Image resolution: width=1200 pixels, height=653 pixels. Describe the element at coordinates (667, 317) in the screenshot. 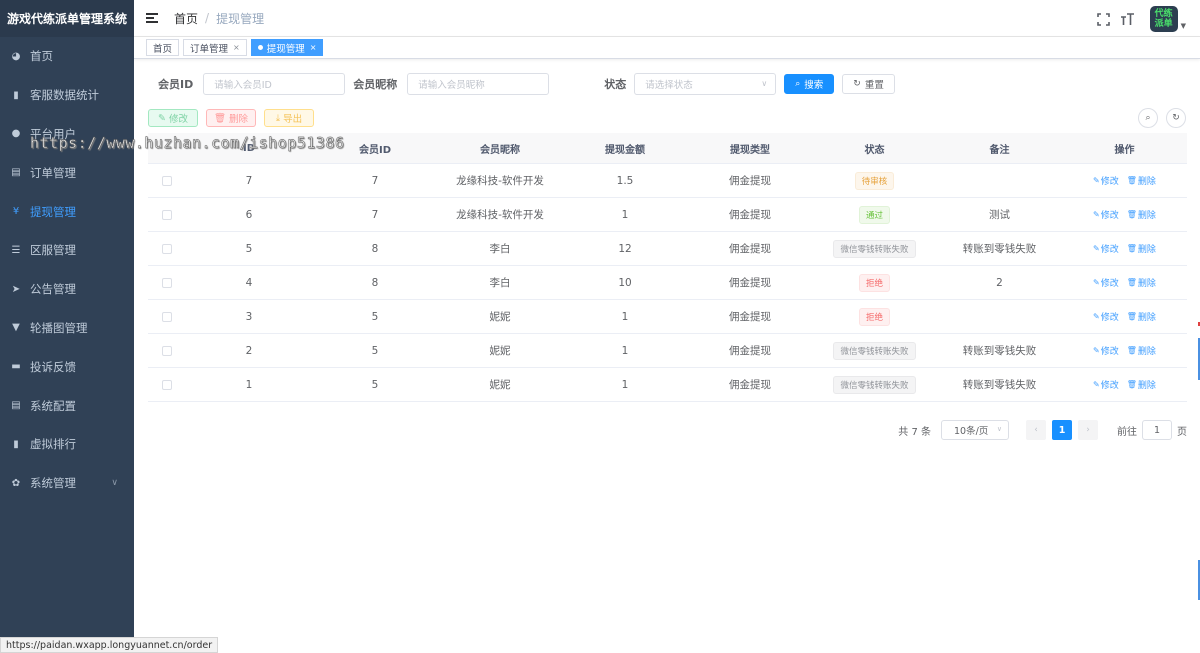

I see `table-row: 3 5 妮妮 1 佣金提现 拒绝 ✎ 修改 🗑 删除` at that location.